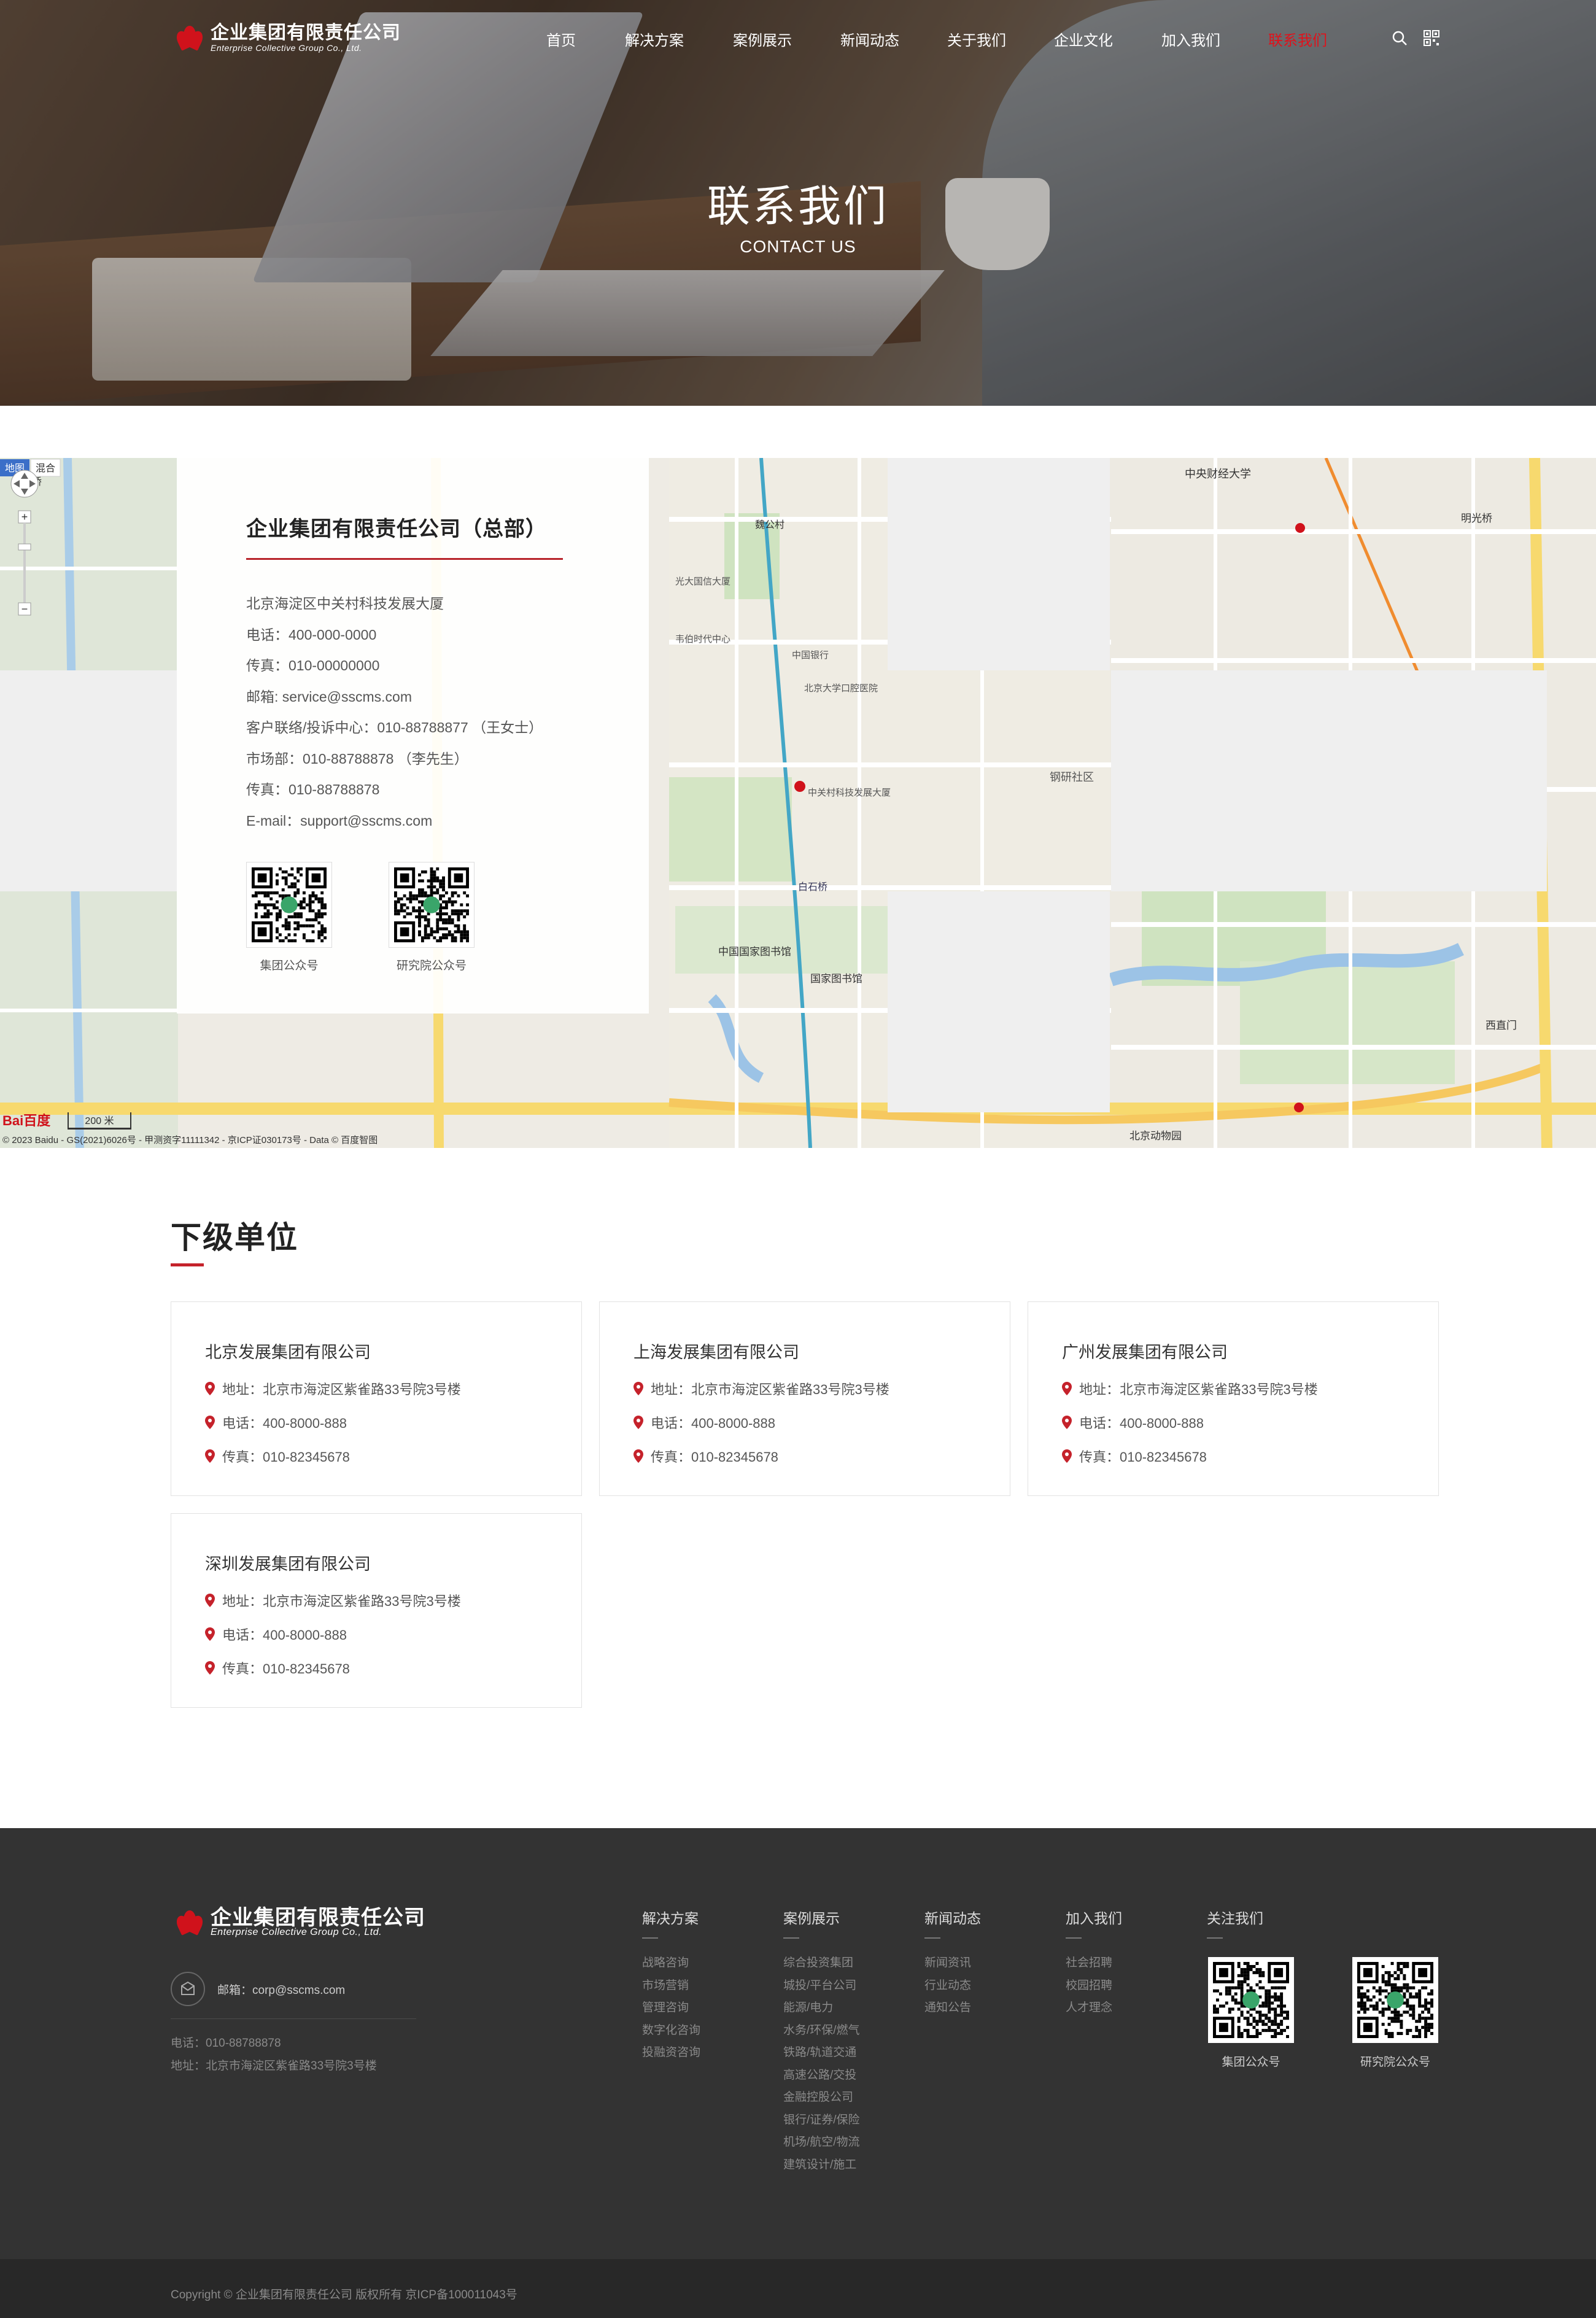 The image size is (1596, 2318). Describe the element at coordinates (702, 639) in the screenshot. I see `svg-text: 韦伯时代中心` at that location.